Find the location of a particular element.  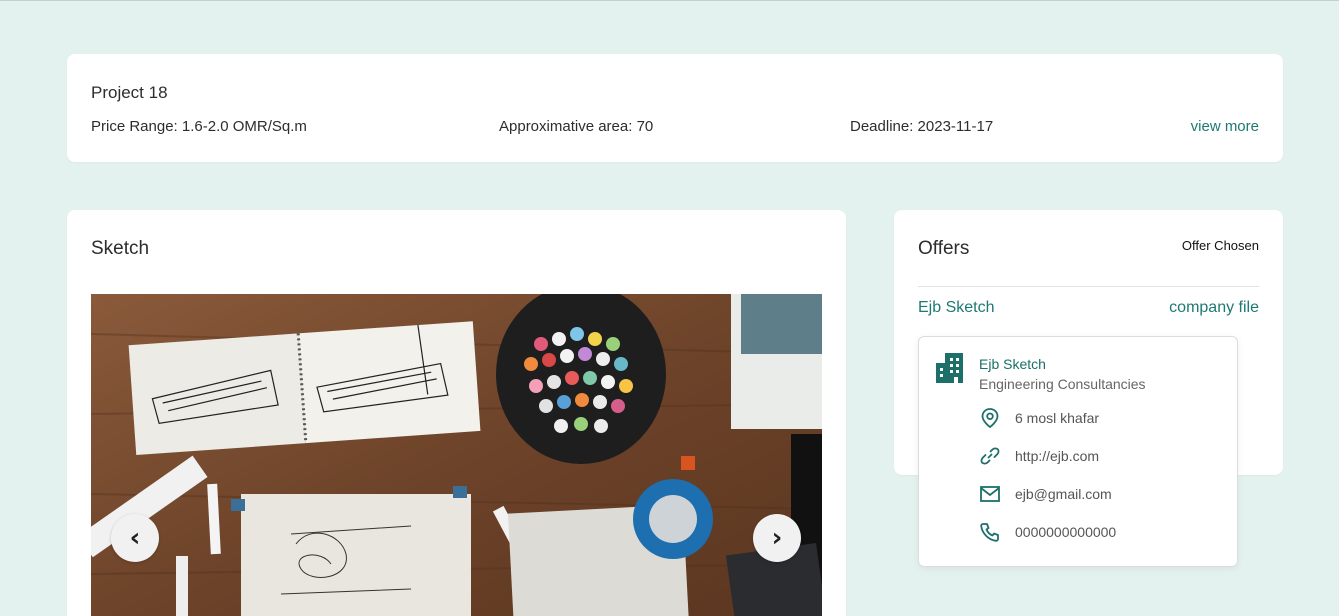

email-row: ejb@gmail.com is located at coordinates (1045, 494).